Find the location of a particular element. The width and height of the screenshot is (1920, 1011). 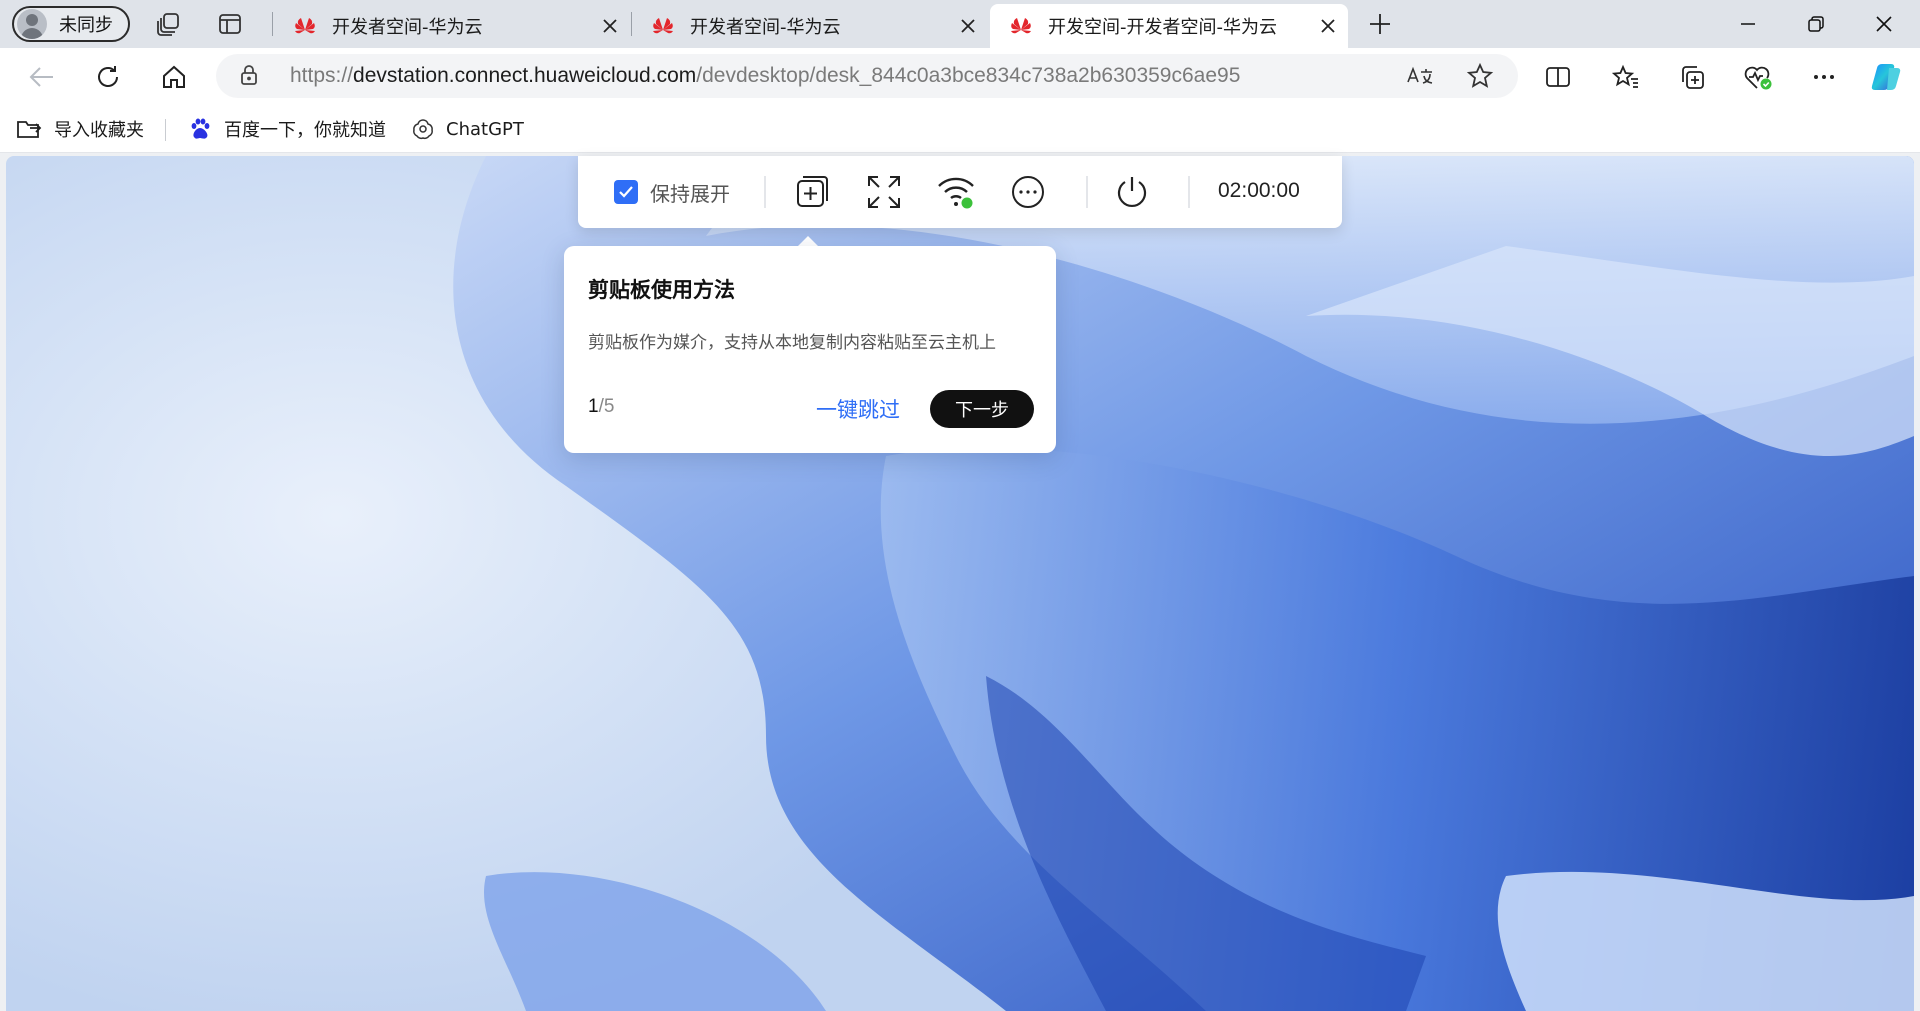

workspaces-icon is located at coordinates (168, 24).